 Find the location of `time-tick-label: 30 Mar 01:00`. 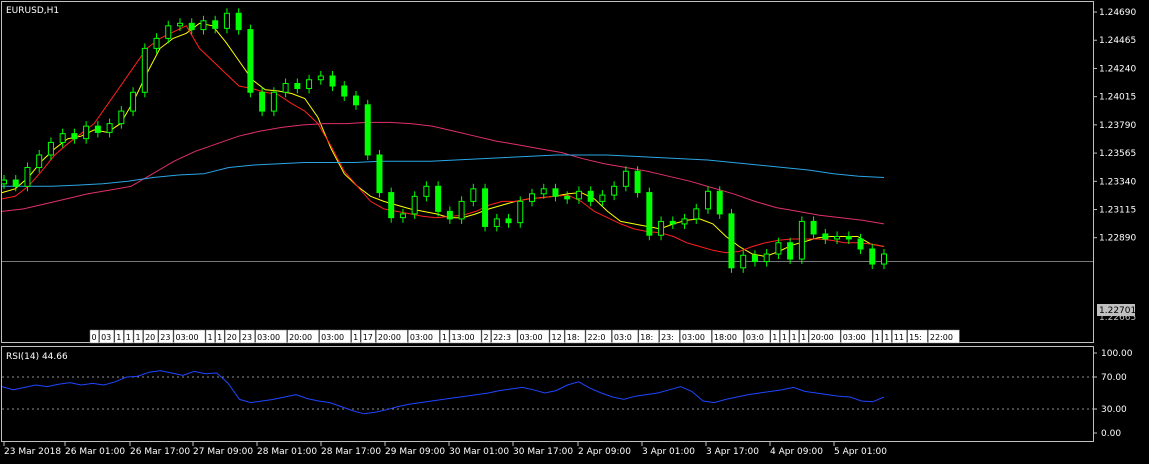

time-tick-label: 30 Mar 01:00 is located at coordinates (479, 452).